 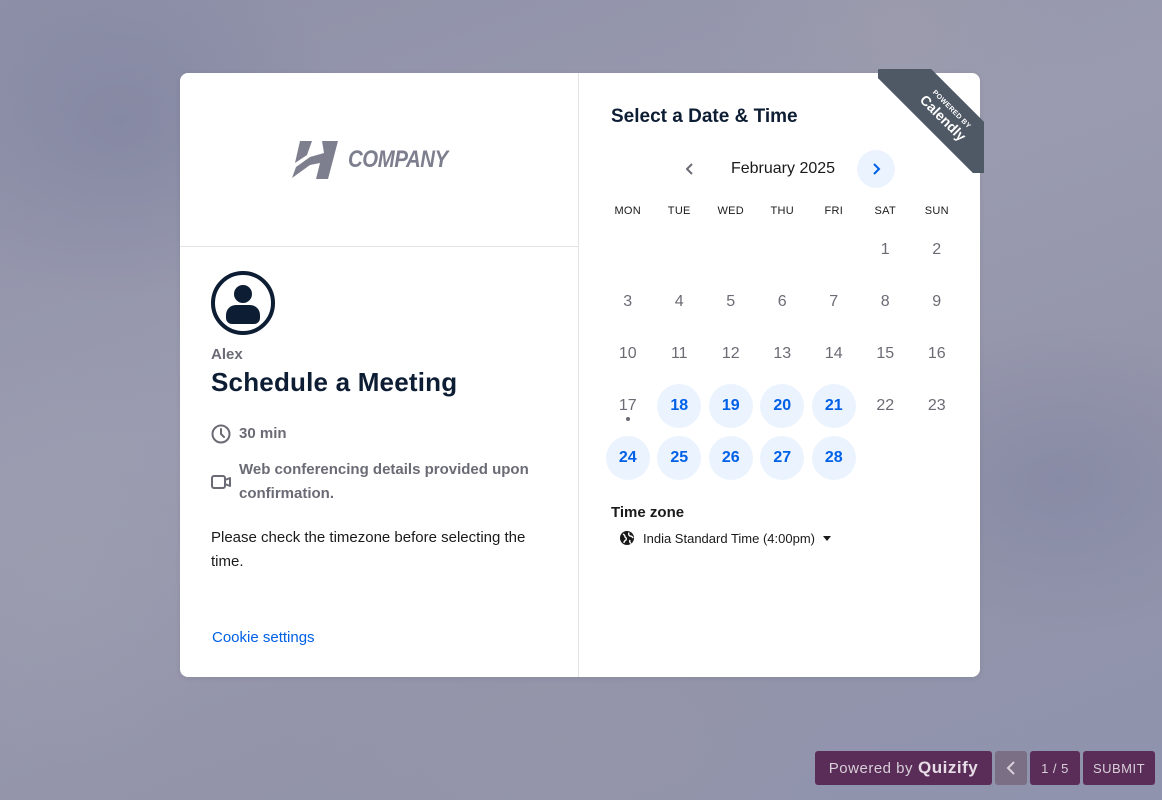 I want to click on day-number: 15, so click(x=885, y=353).